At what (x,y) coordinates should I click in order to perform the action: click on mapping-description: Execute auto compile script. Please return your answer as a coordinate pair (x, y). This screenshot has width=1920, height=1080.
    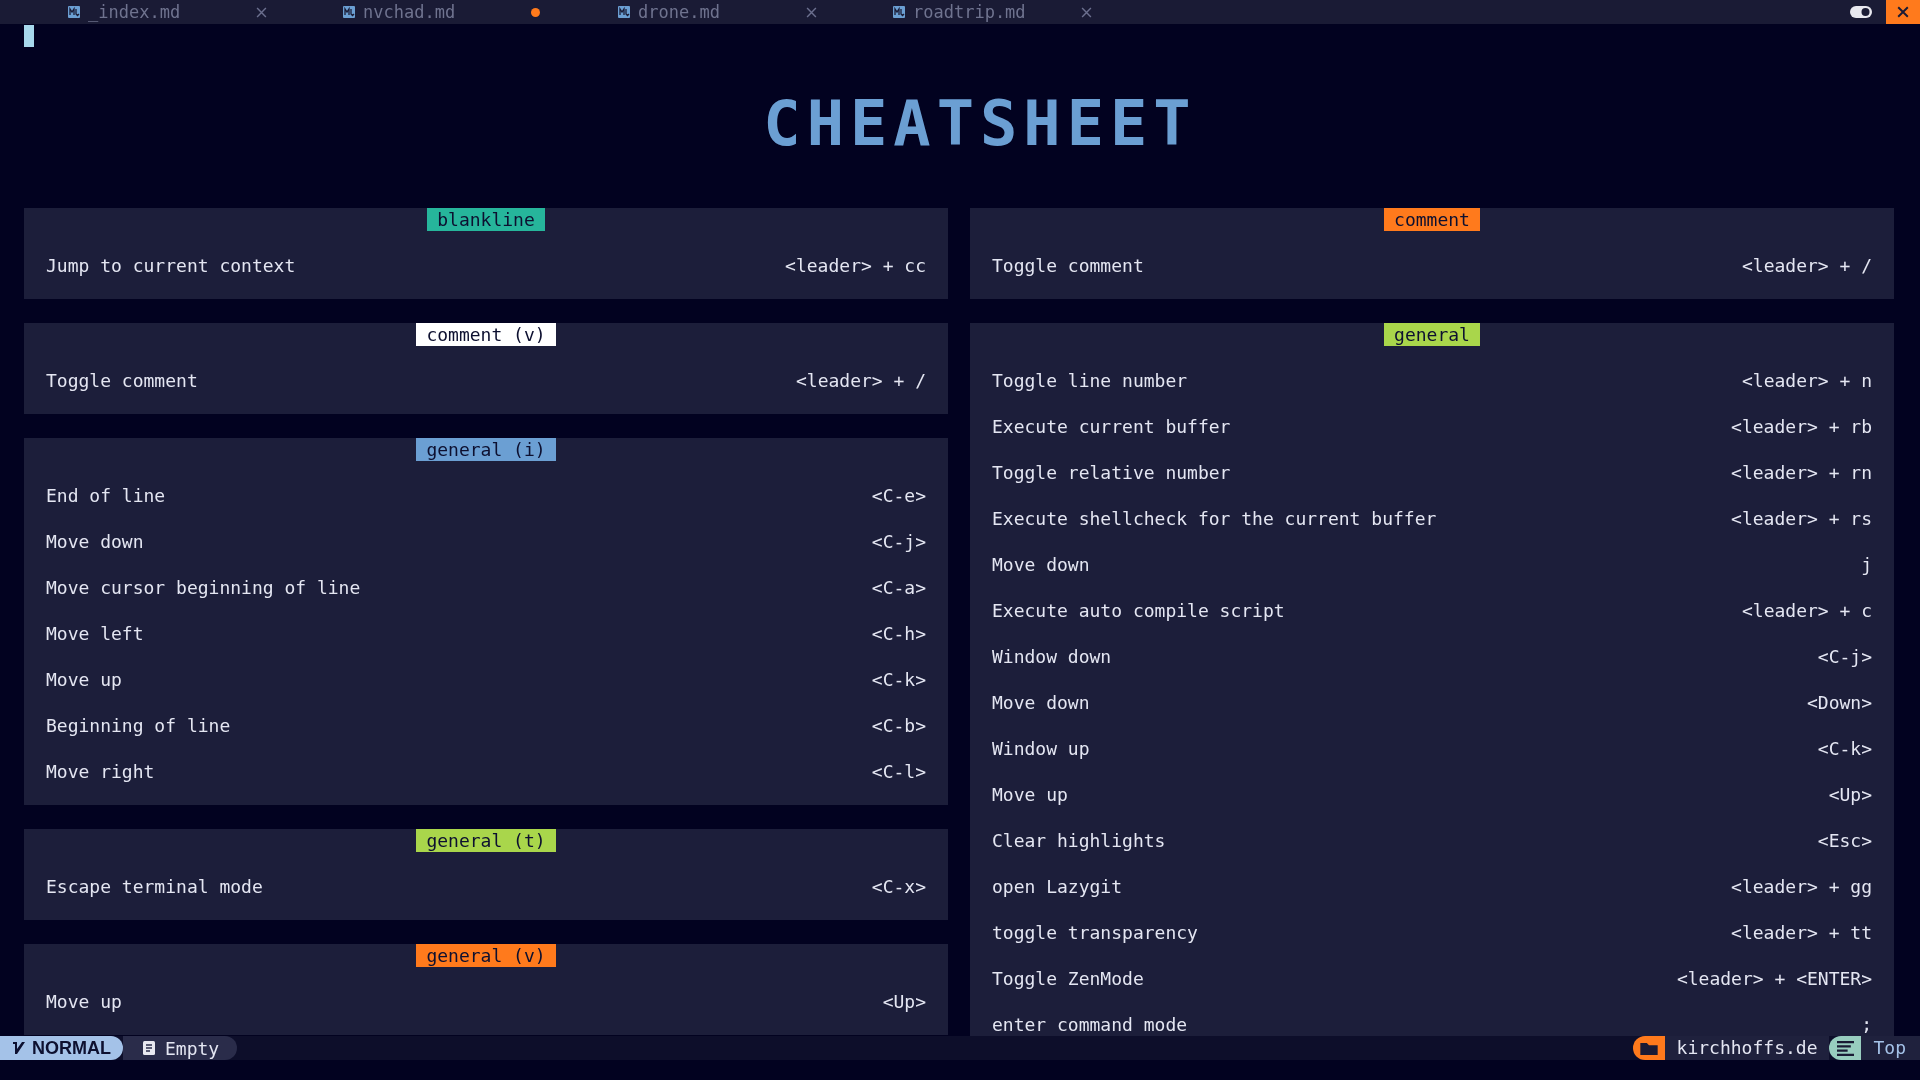
    Looking at the image, I should click on (1138, 610).